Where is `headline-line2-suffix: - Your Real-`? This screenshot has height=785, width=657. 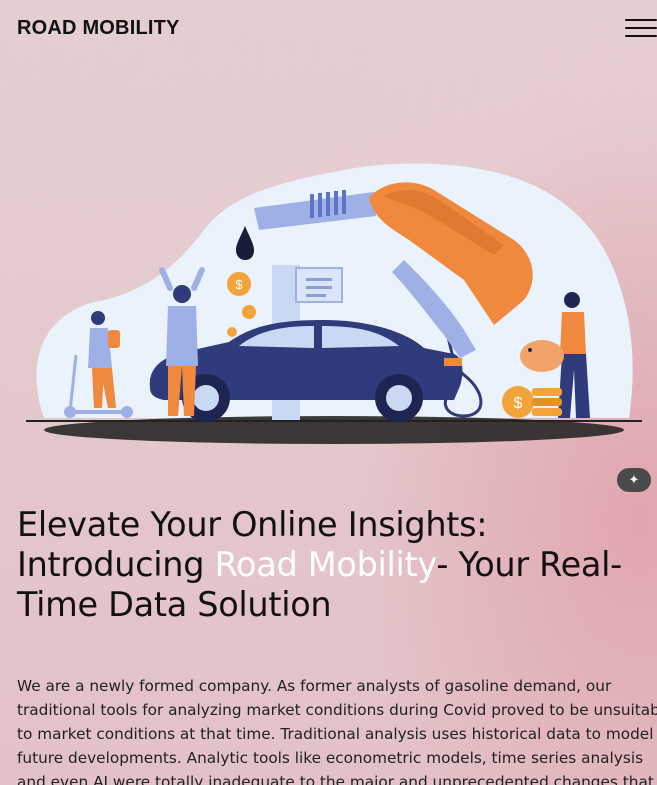
headline-line2-suffix: - Your Real- is located at coordinates (529, 564).